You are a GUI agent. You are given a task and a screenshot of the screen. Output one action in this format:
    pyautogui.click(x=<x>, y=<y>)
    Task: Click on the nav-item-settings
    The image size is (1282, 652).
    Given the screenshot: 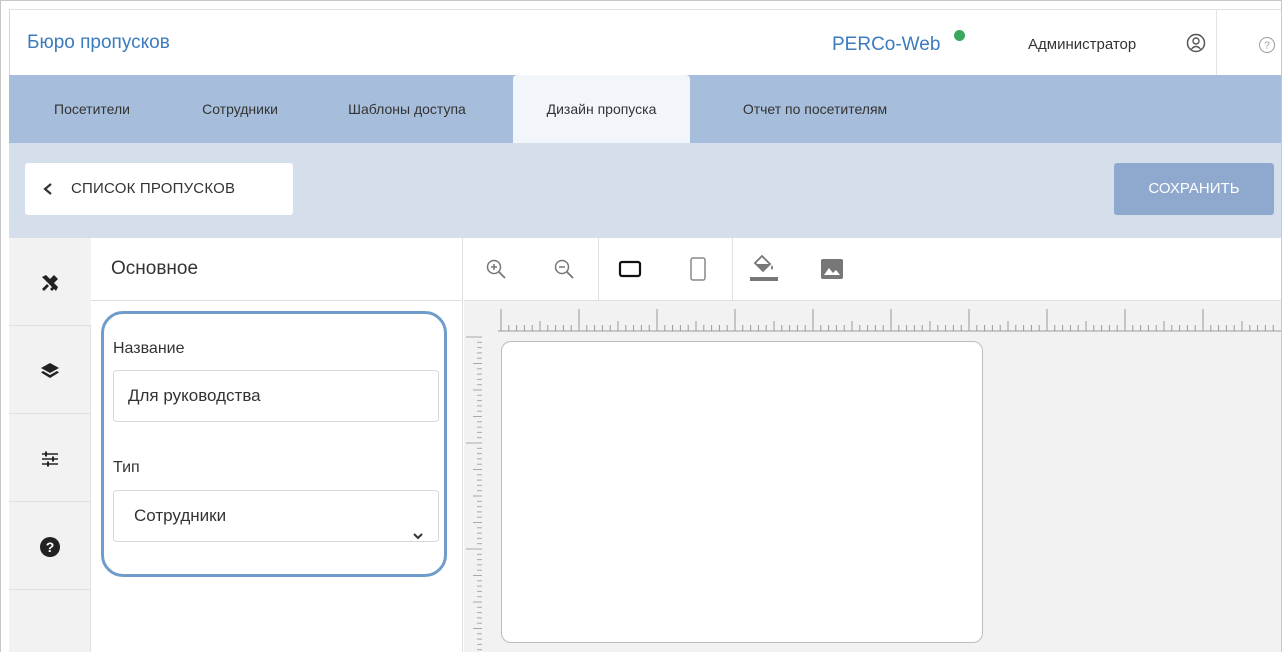 What is the action you would take?
    pyautogui.click(x=50, y=458)
    